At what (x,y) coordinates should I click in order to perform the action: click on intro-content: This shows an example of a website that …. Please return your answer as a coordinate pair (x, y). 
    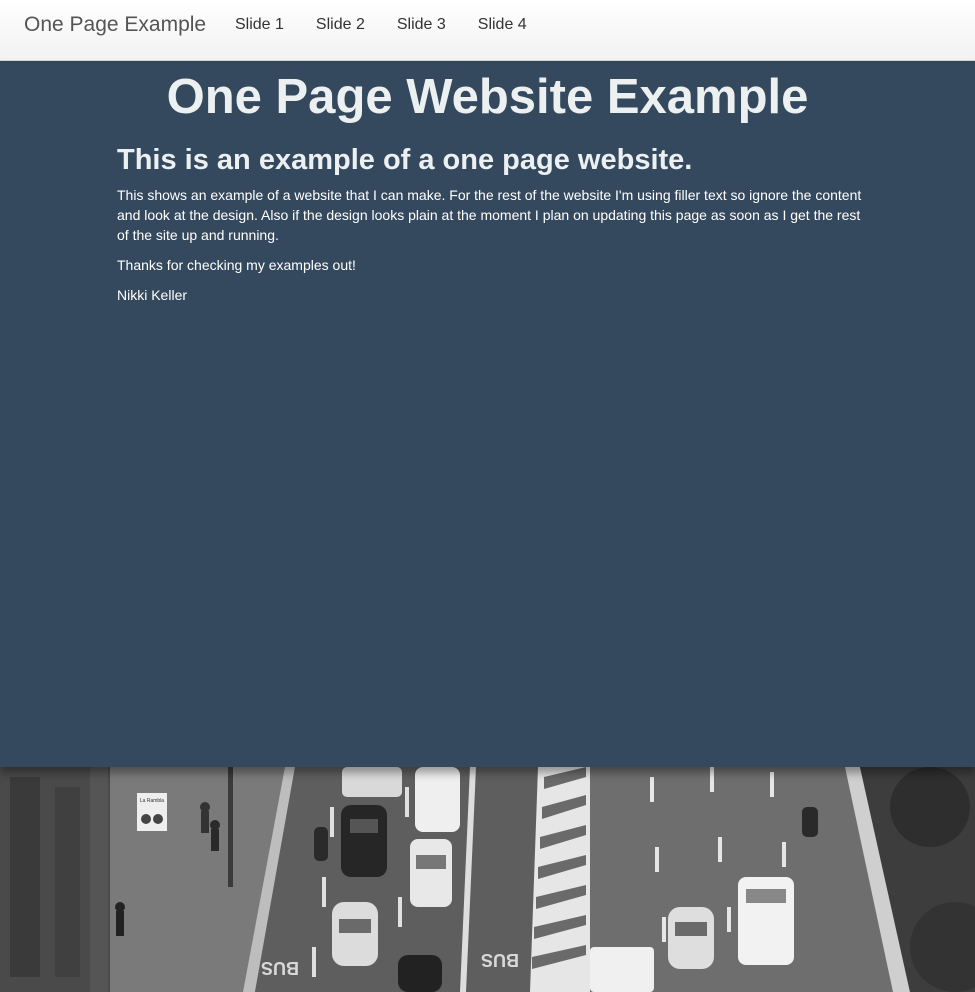
    Looking at the image, I should click on (489, 250).